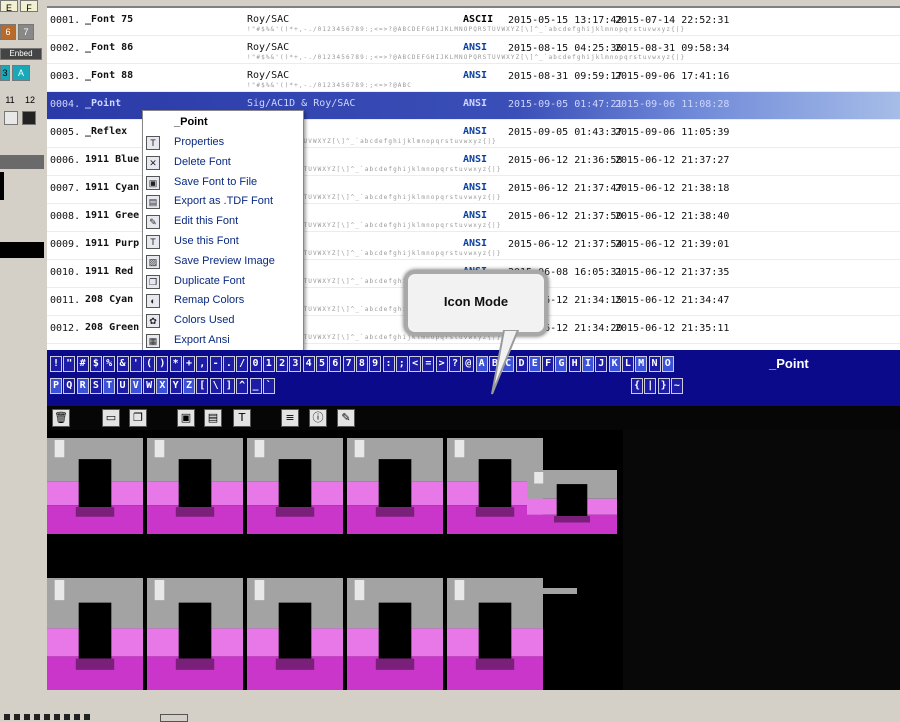 The width and height of the screenshot is (900, 722). Describe the element at coordinates (375, 364) in the screenshot. I see `char-key: 9` at that location.